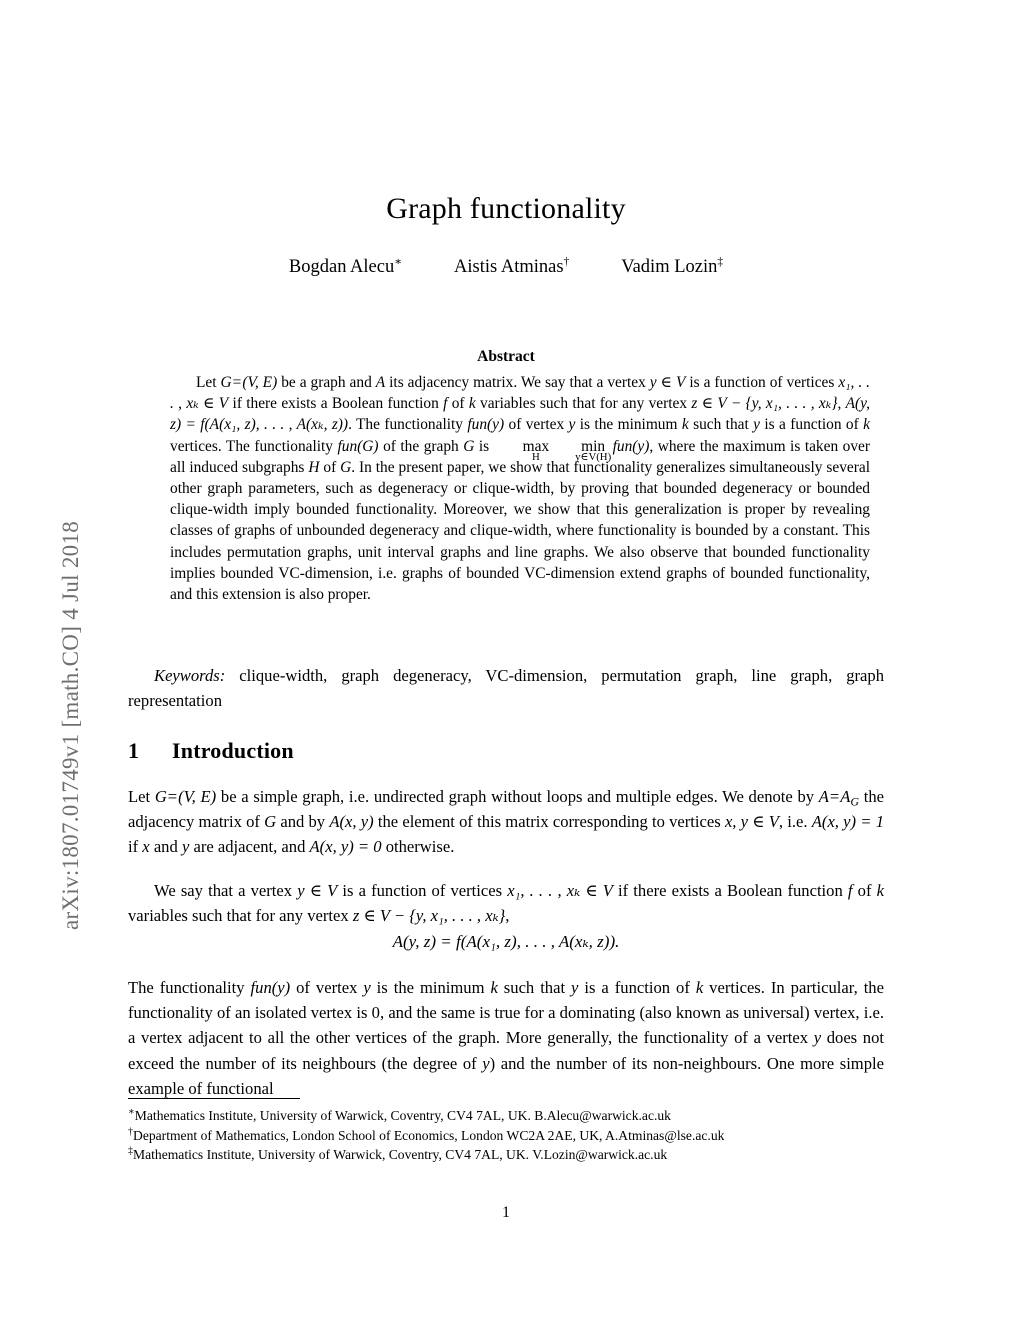  Describe the element at coordinates (341, 267) in the screenshot. I see `author-1-name: Bogdan Alecu` at that location.